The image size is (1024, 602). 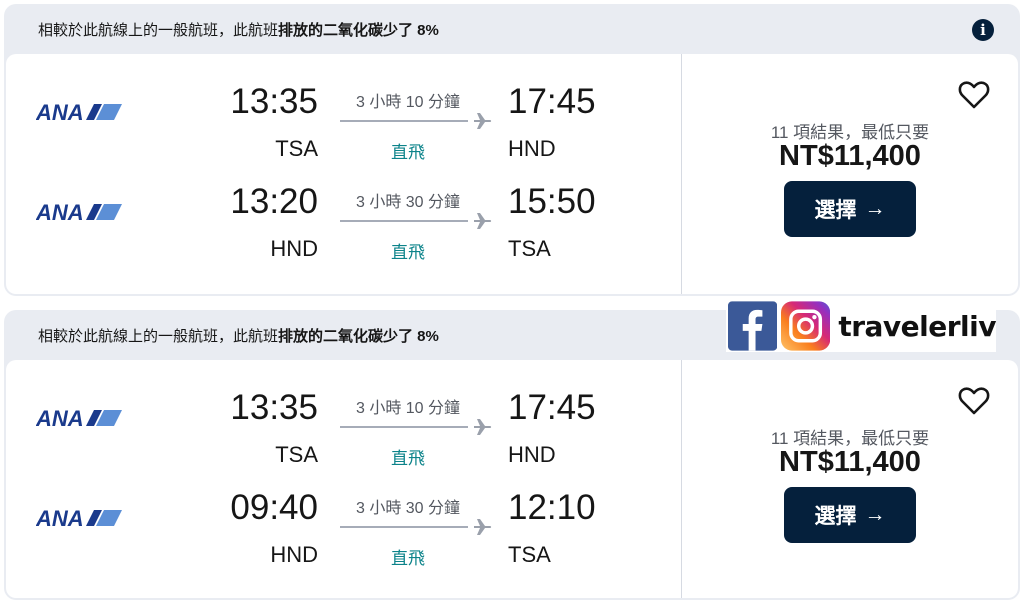 What do you see at coordinates (552, 201) in the screenshot?
I see `arrival-time: 15:50` at bounding box center [552, 201].